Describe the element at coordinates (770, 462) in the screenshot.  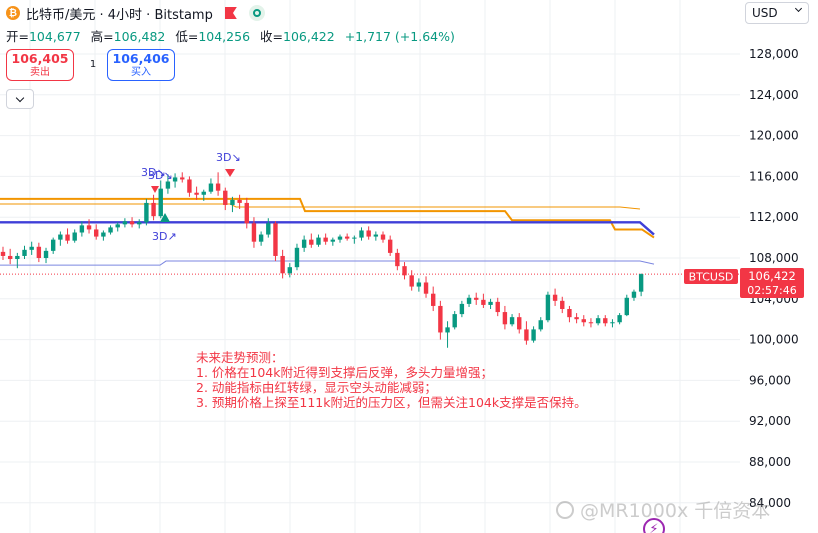
I see `price-tick-label: 88,000` at that location.